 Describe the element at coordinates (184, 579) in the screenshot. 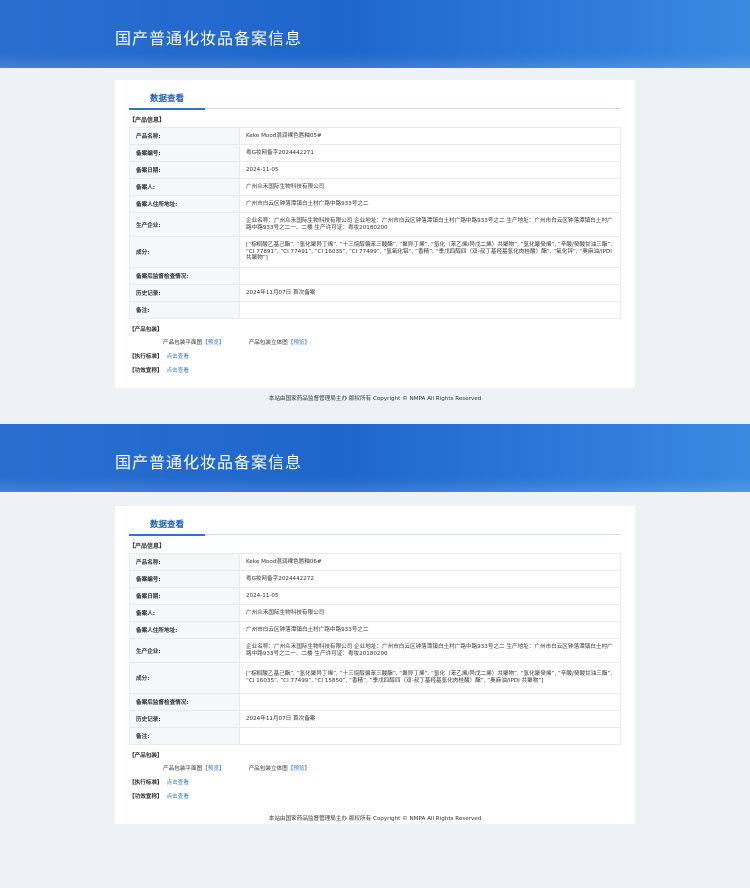

I see `field-label: 备案编号:` at that location.